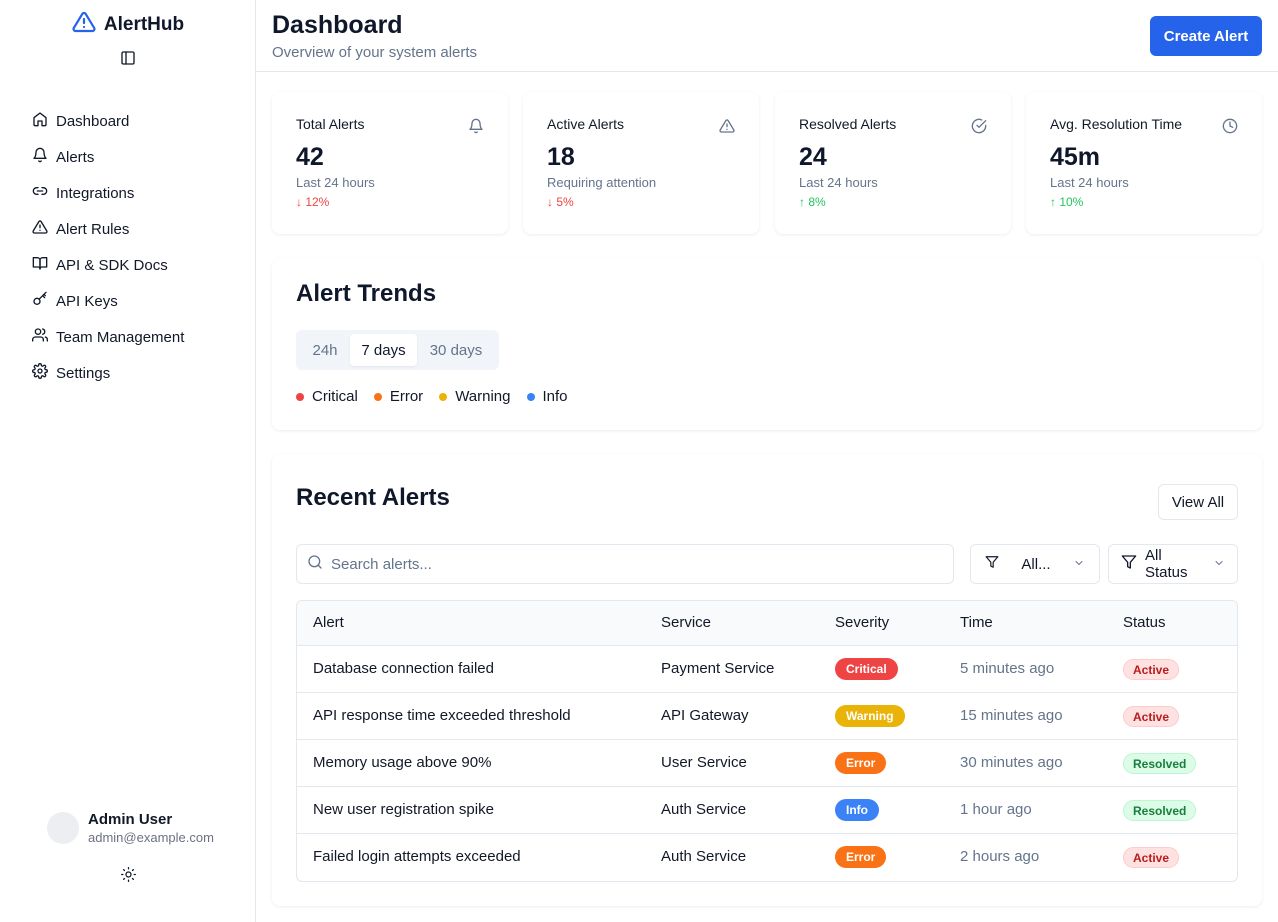  Describe the element at coordinates (144, 24) in the screenshot. I see `brand-name: AlertHub` at that location.